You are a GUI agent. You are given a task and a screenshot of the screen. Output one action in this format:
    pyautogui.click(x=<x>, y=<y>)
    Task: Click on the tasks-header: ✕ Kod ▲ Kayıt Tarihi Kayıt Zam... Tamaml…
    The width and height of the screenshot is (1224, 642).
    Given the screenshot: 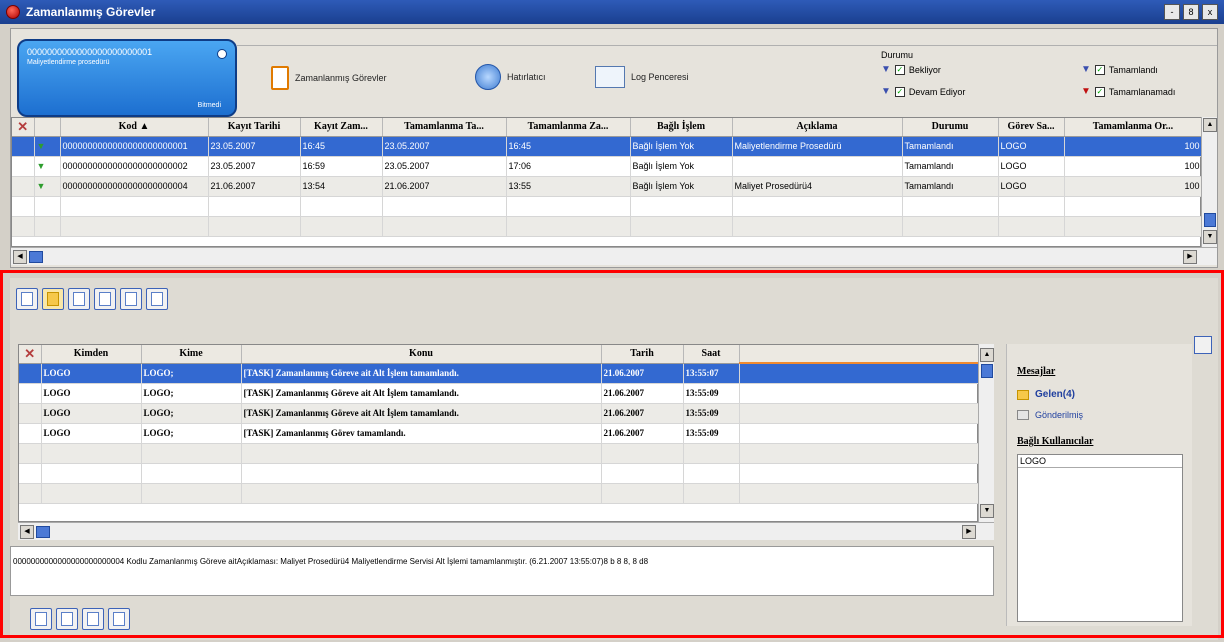 What is the action you would take?
    pyautogui.click(x=607, y=127)
    